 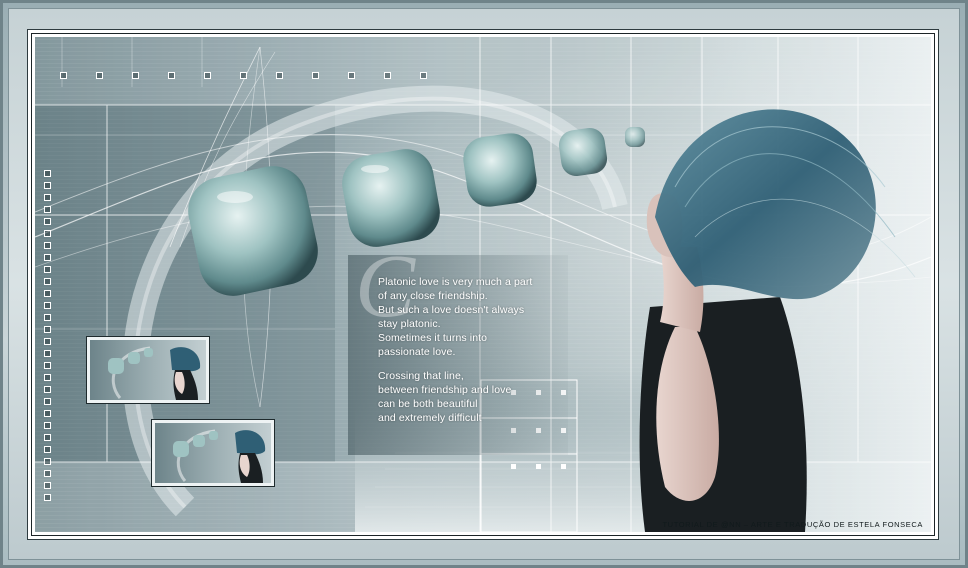 I want to click on poem-line: can be both beautiful, so click(x=428, y=404).